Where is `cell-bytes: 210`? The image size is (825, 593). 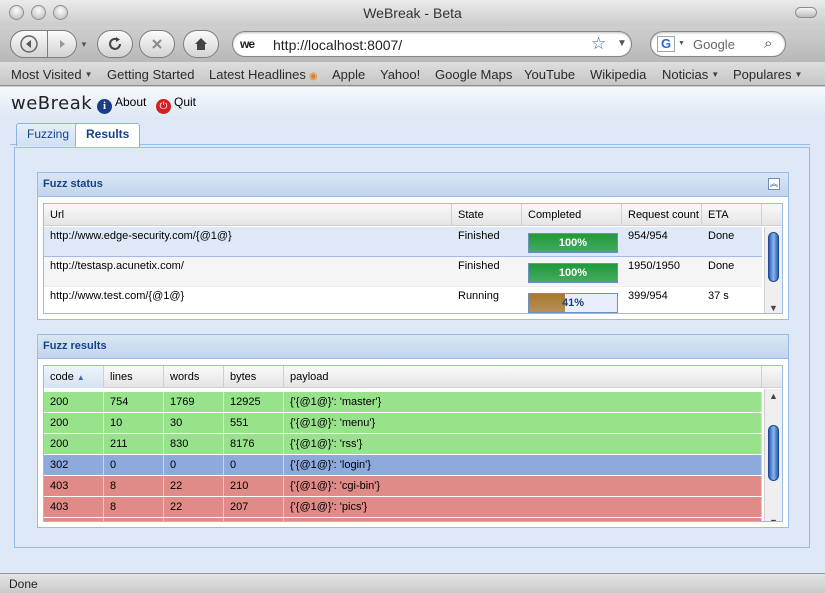
cell-bytes: 210 is located at coordinates (254, 486).